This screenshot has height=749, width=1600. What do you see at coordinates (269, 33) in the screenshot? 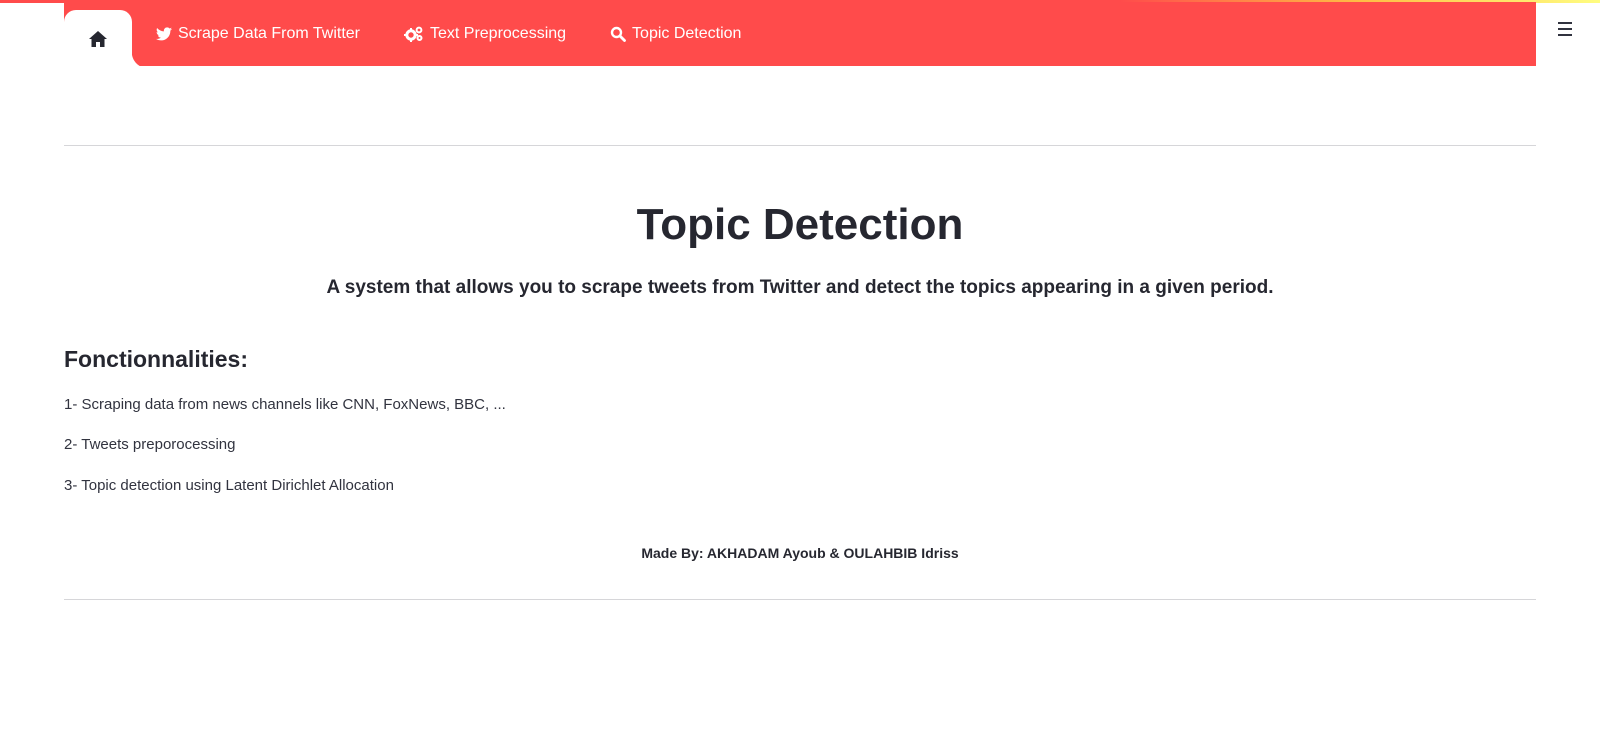
I see `nav-item-label: Scrape Data From Twitter` at bounding box center [269, 33].